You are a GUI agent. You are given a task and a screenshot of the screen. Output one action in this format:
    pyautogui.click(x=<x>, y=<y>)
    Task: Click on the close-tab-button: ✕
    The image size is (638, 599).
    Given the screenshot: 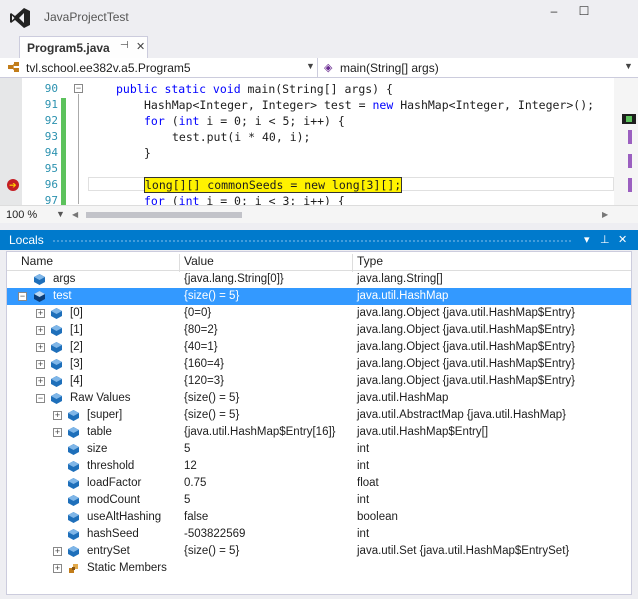 What is the action you would take?
    pyautogui.click(x=140, y=46)
    